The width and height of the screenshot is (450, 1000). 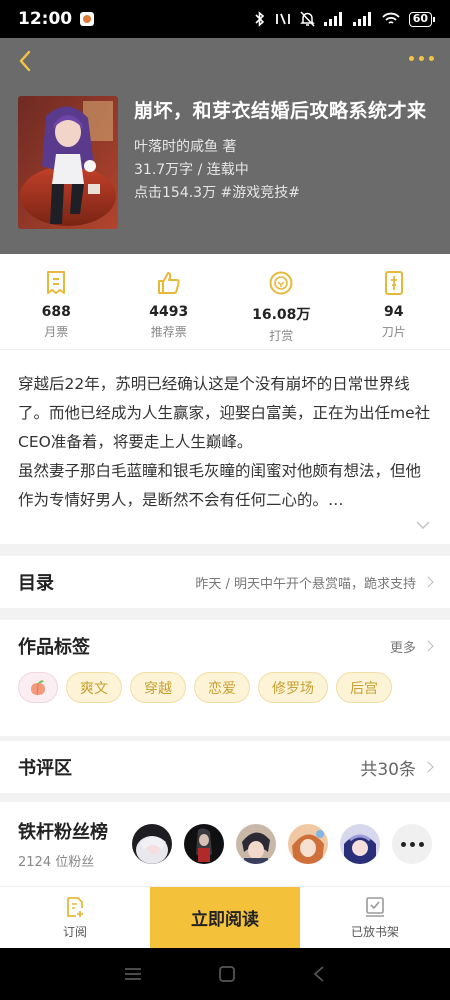 I want to click on catalog-title: 目录, so click(x=36, y=583).